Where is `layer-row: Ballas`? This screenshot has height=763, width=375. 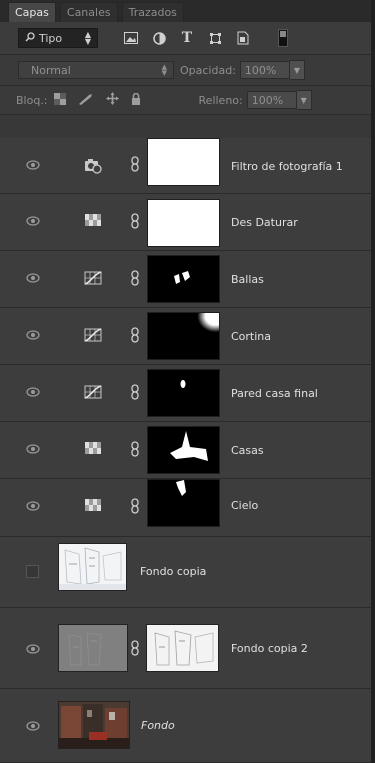 layer-row: Ballas is located at coordinates (185, 279).